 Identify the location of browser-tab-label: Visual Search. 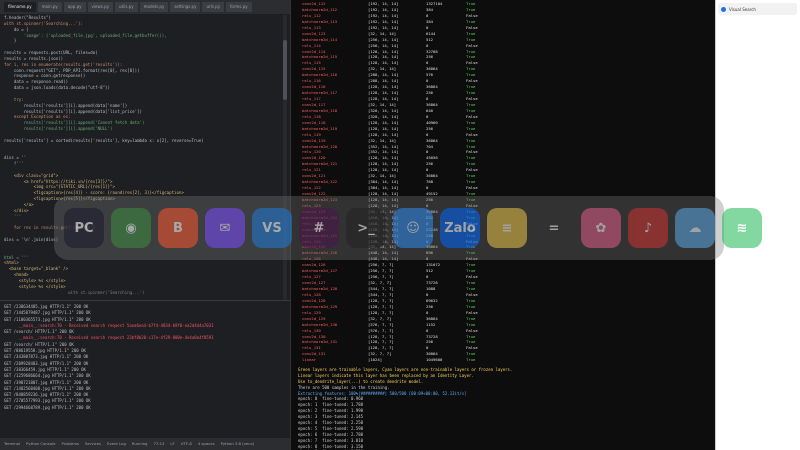
(742, 9).